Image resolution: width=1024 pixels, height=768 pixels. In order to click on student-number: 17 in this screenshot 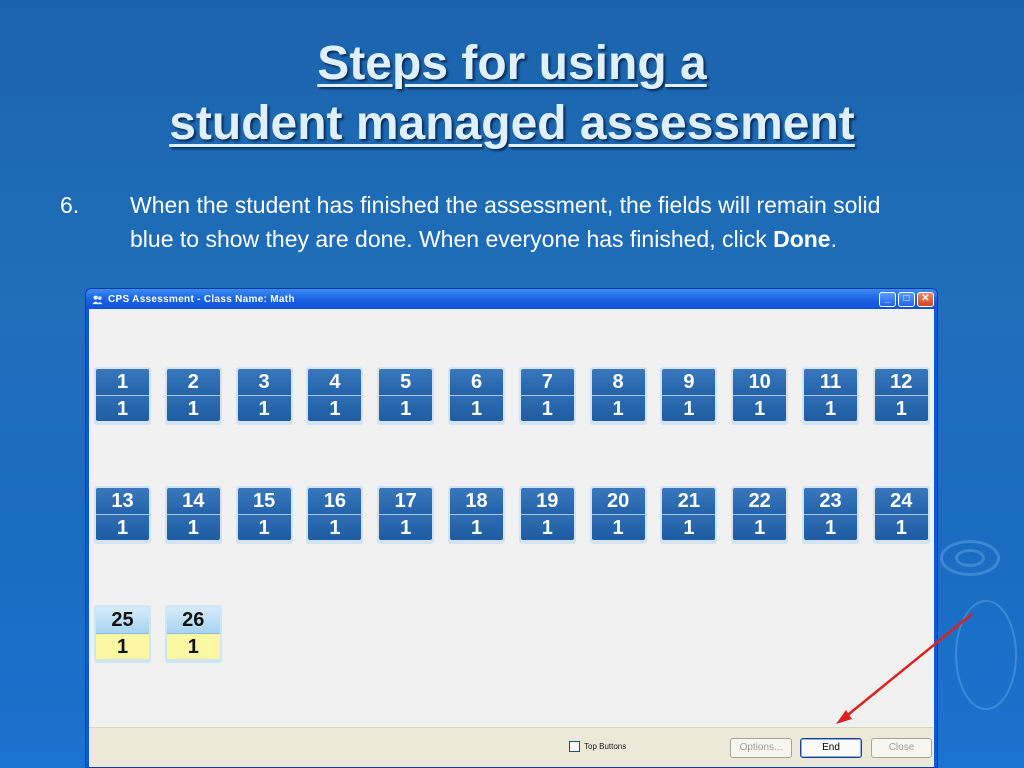, I will do `click(406, 501)`.